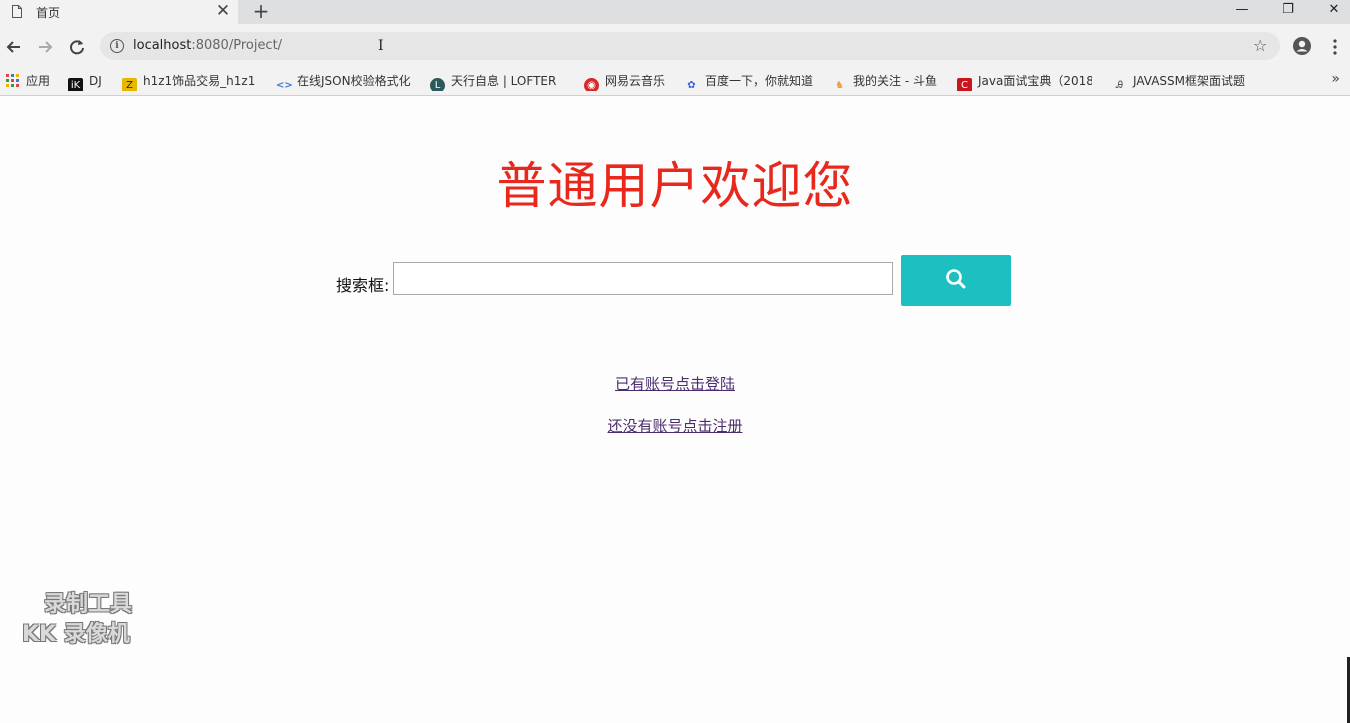 The image size is (1350, 723). I want to click on baidu-paw-icon: ✿, so click(691, 85).